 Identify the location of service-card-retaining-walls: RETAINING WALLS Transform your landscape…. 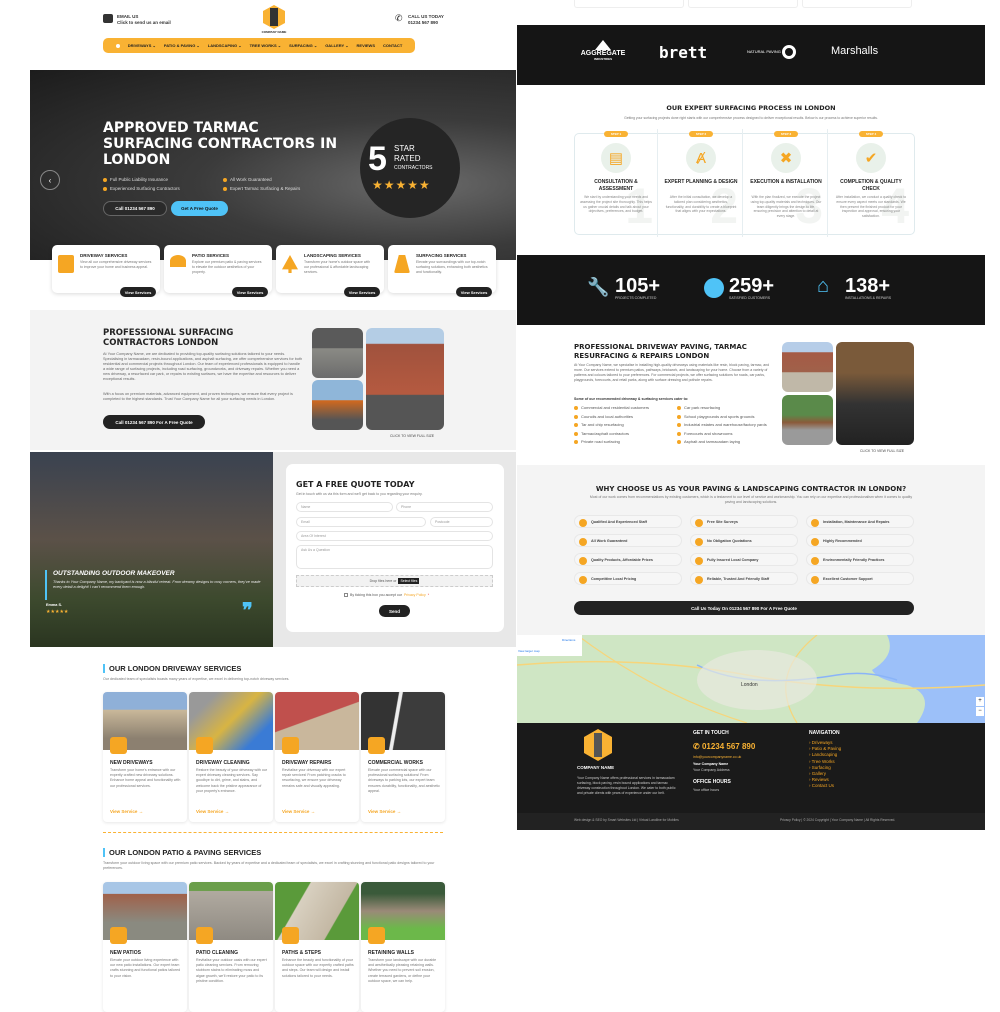
(403, 947).